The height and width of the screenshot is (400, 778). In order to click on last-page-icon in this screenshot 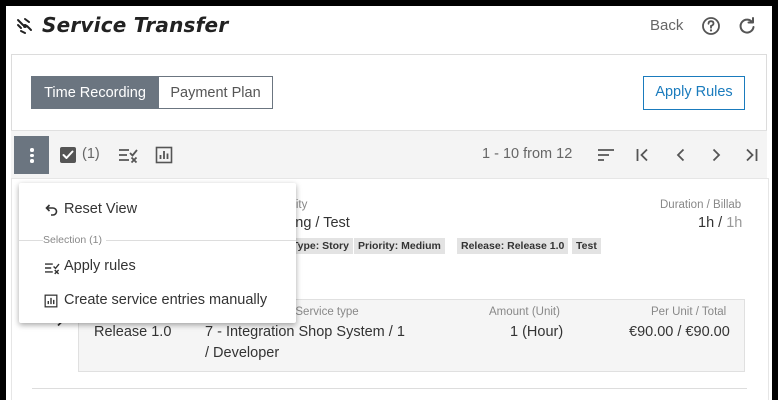, I will do `click(751, 155)`.